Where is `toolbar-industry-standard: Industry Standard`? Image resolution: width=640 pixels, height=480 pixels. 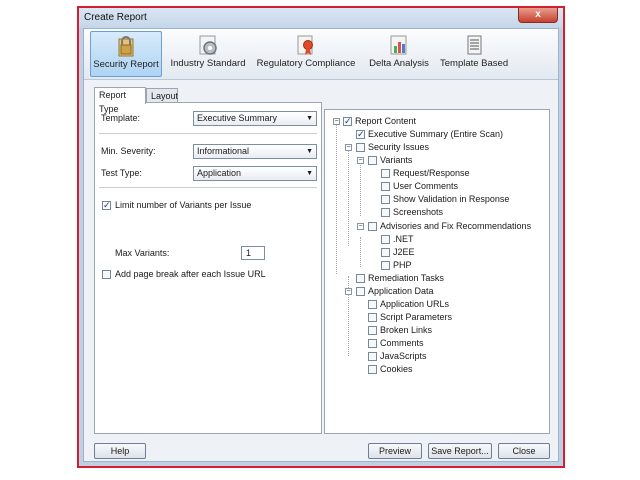 toolbar-industry-standard: Industry Standard is located at coordinates (208, 54).